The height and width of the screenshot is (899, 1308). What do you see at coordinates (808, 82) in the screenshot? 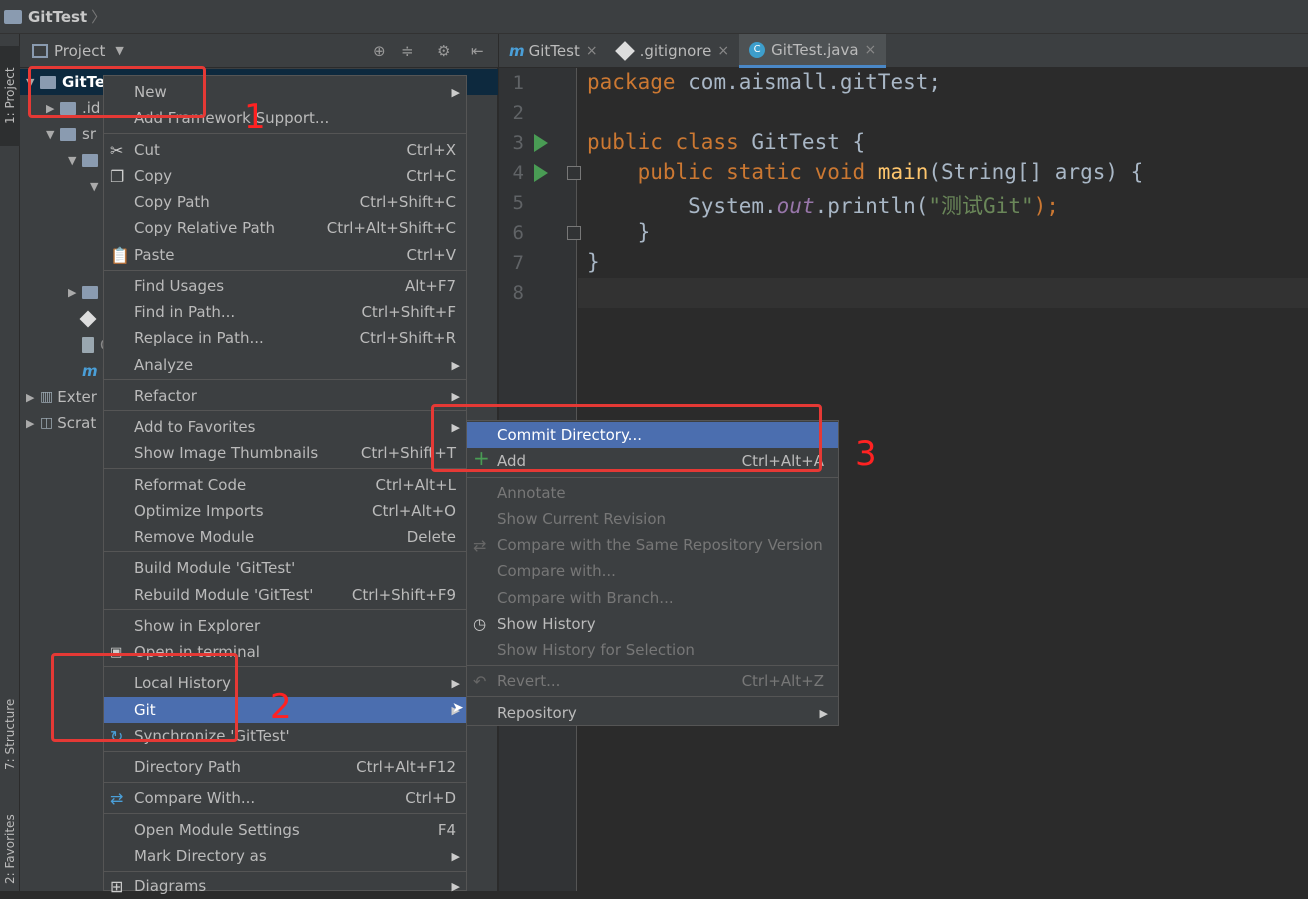
I see `code-text: com.aismall.gitTest;` at bounding box center [808, 82].